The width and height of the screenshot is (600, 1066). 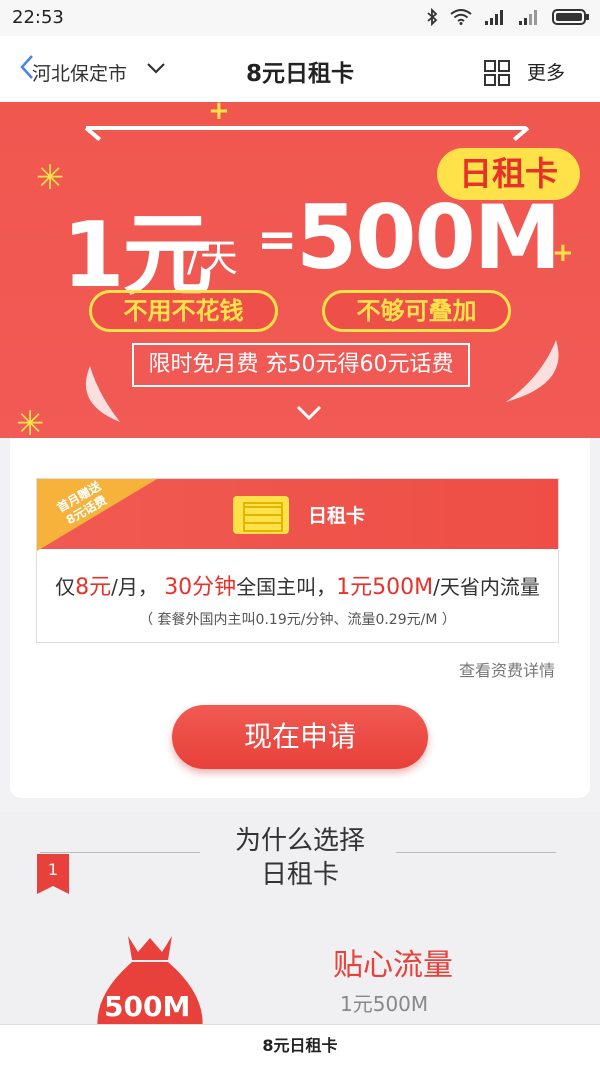 What do you see at coordinates (38, 17) in the screenshot?
I see `status-time: 22:53` at bounding box center [38, 17].